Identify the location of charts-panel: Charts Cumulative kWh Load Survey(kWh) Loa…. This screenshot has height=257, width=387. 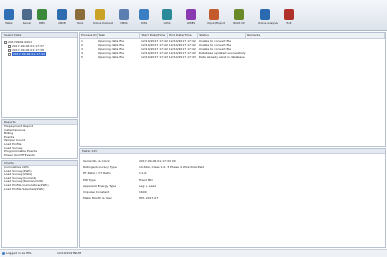
(39, 204).